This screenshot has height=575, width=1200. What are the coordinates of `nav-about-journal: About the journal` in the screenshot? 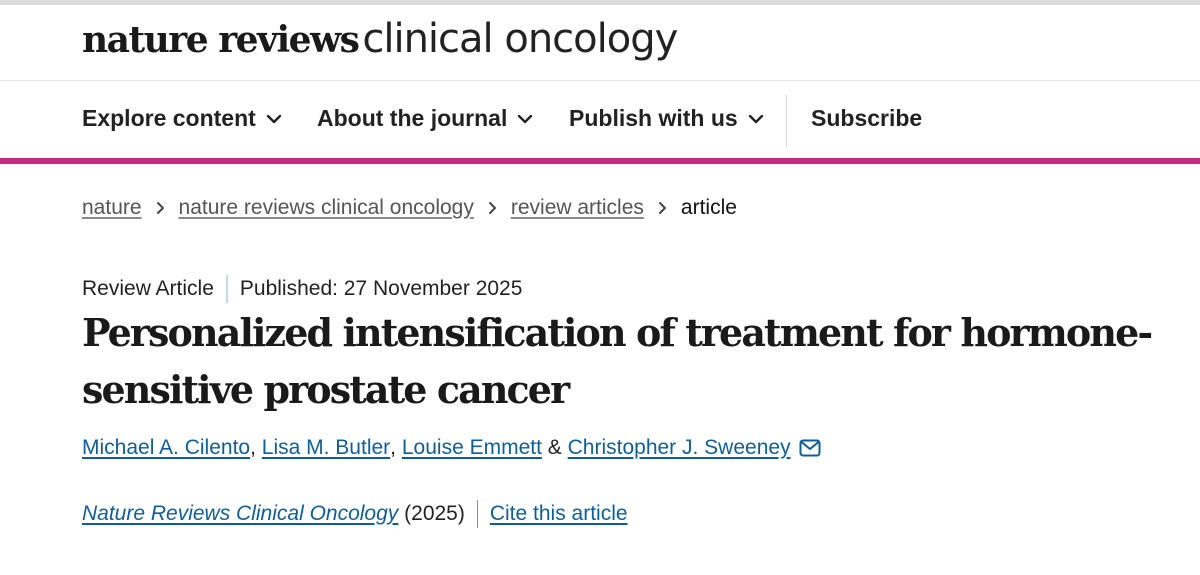 It's located at (425, 118).